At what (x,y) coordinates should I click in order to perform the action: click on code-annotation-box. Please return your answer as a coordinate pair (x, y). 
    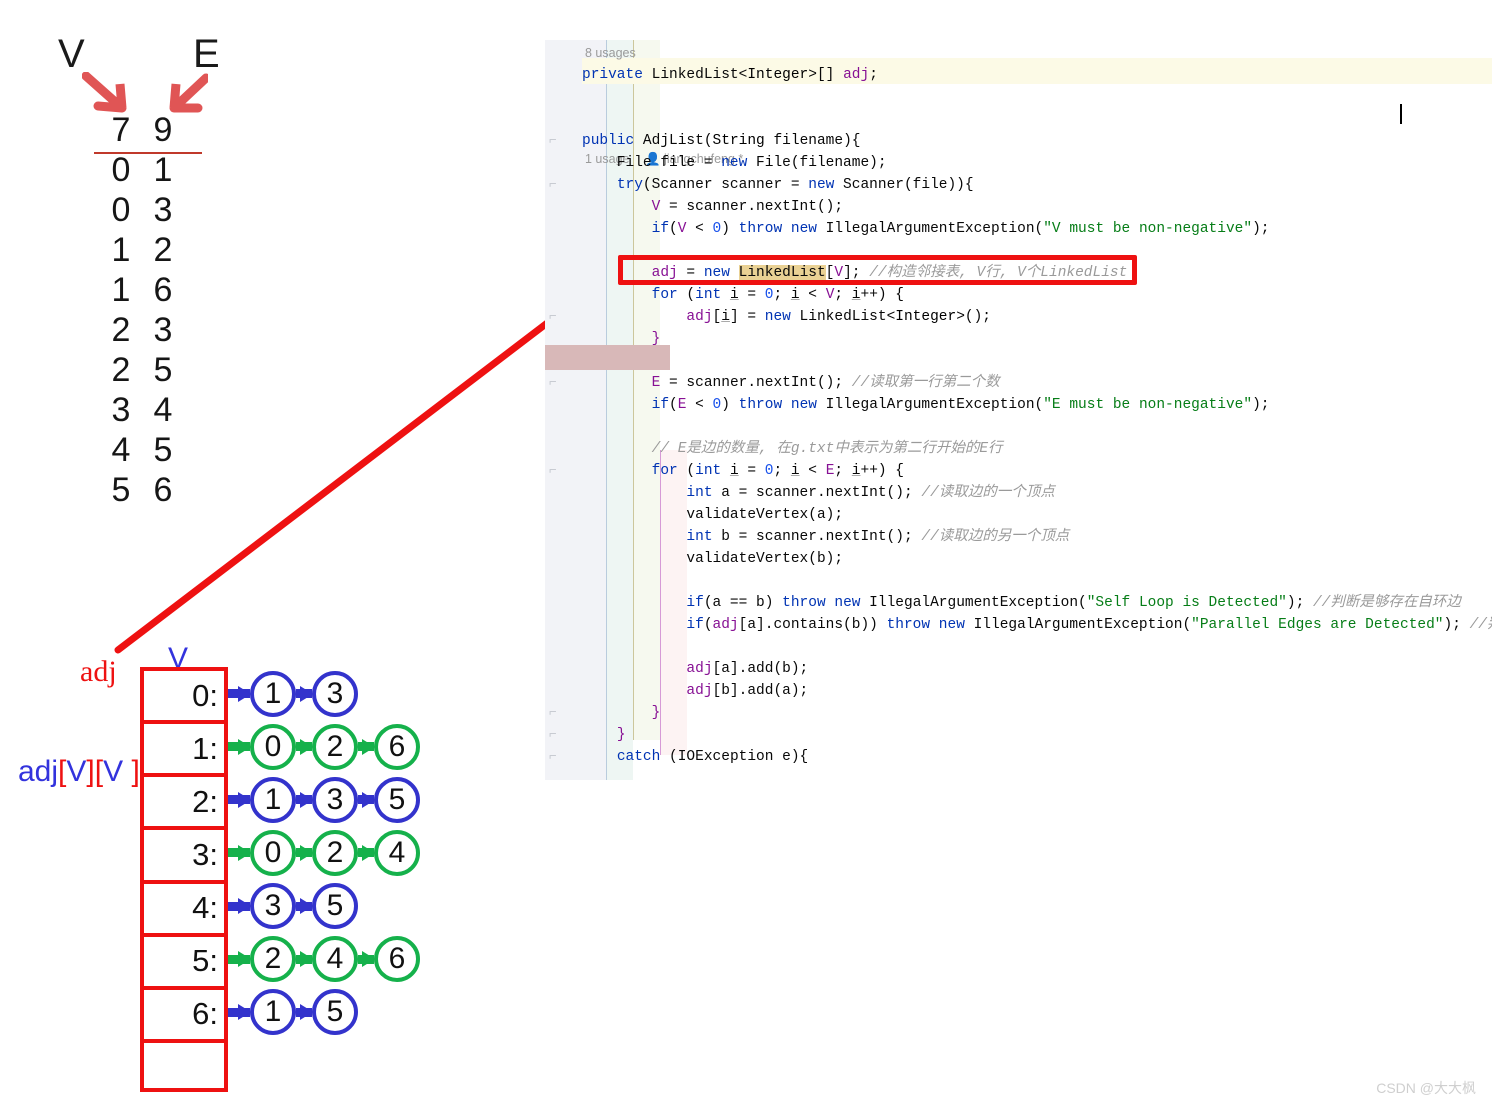
    Looking at the image, I should click on (877, 270).